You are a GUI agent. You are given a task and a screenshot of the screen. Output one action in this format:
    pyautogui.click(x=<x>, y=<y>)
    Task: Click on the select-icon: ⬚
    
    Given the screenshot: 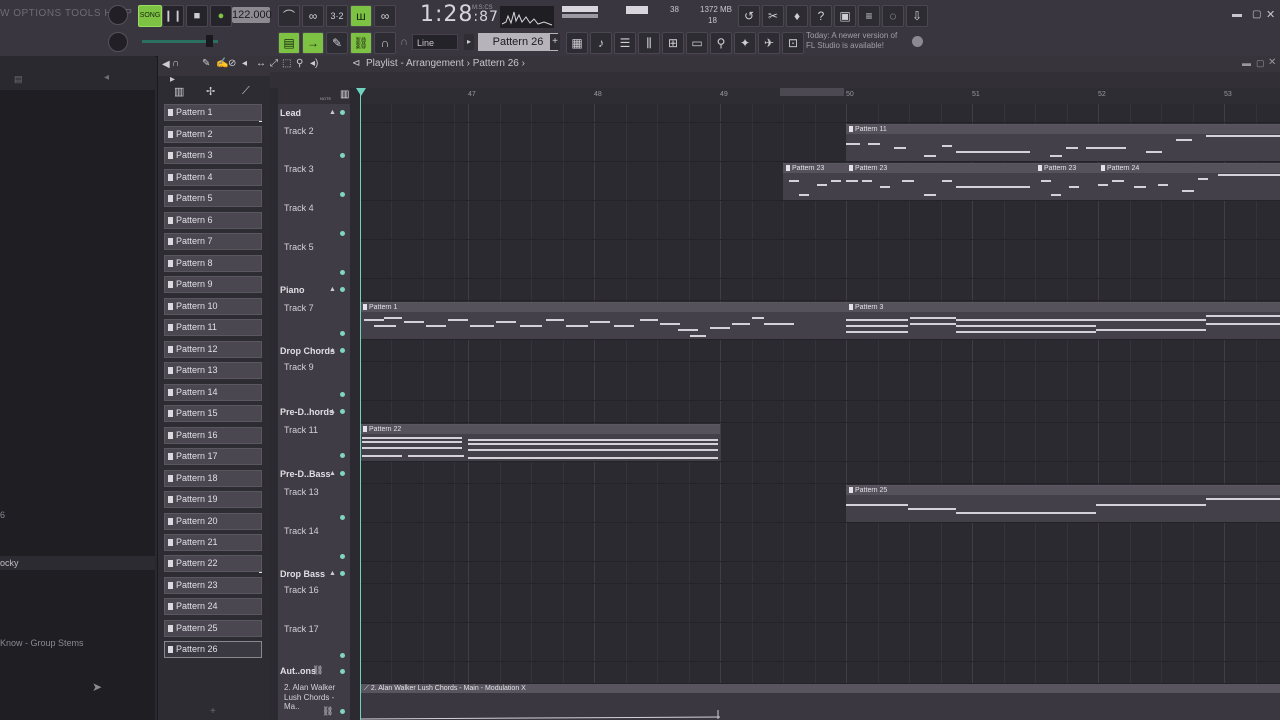 What is the action you would take?
    pyautogui.click(x=286, y=63)
    